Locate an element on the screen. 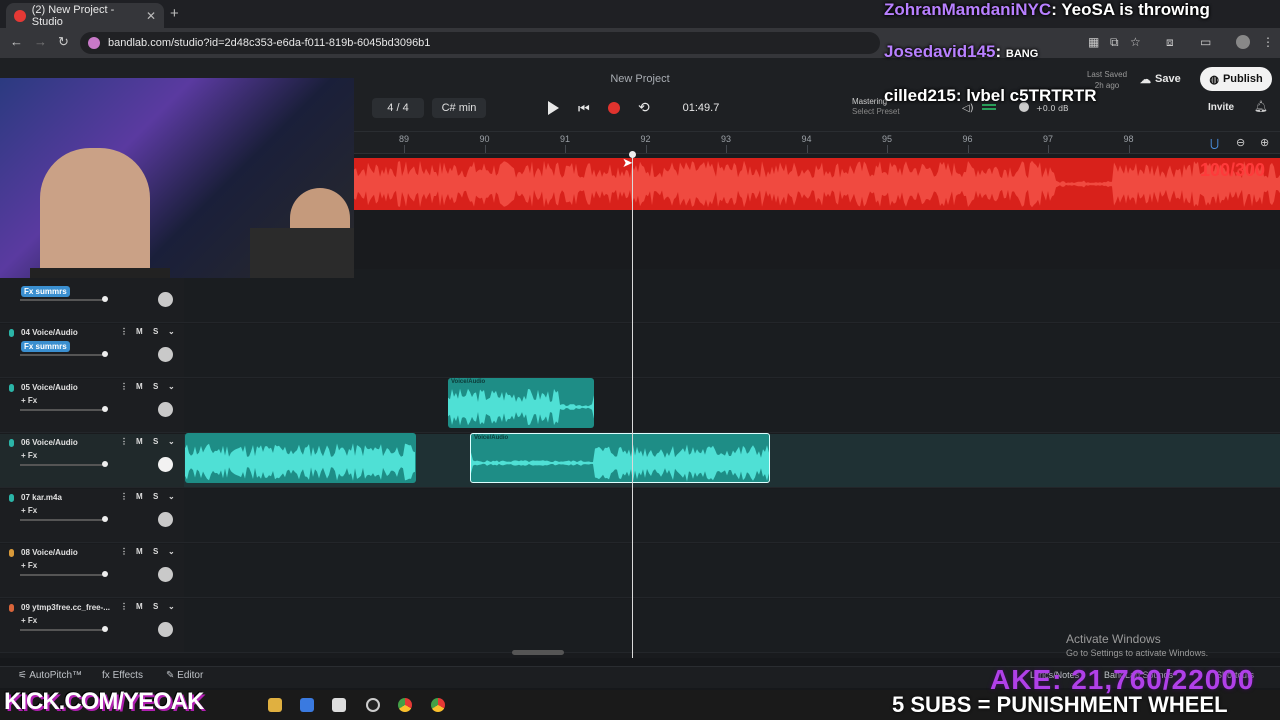 This screenshot has width=1280, height=720. track-name: 08 Voice/Audio is located at coordinates (49, 552).